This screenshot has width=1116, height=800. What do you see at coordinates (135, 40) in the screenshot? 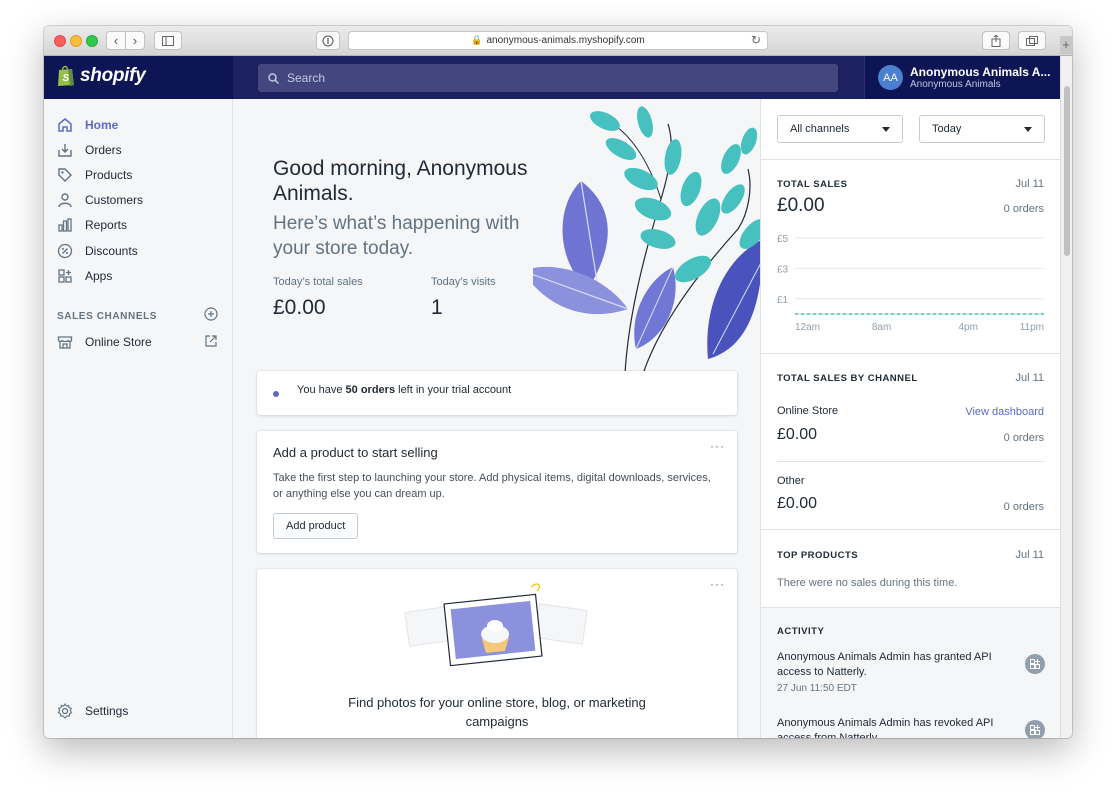
I see `forward-button: ›` at bounding box center [135, 40].